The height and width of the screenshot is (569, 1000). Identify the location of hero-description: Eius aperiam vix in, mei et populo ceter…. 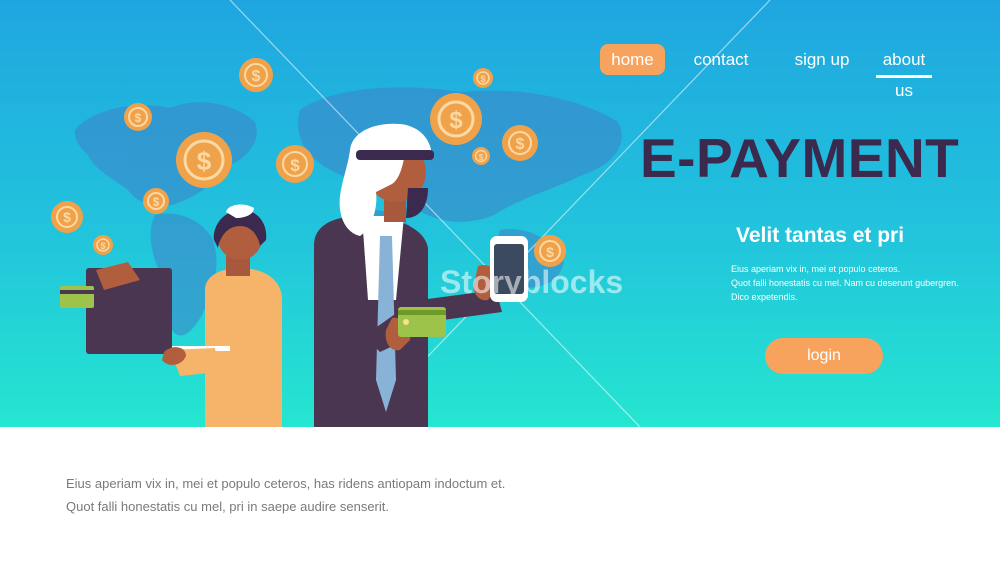
(851, 283).